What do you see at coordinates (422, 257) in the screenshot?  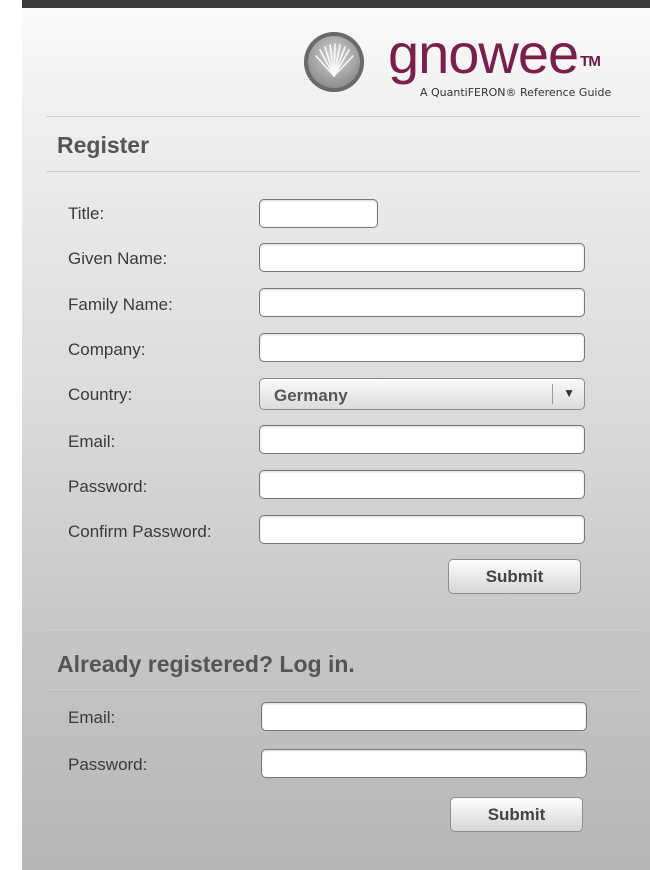 I see `given-name-input` at bounding box center [422, 257].